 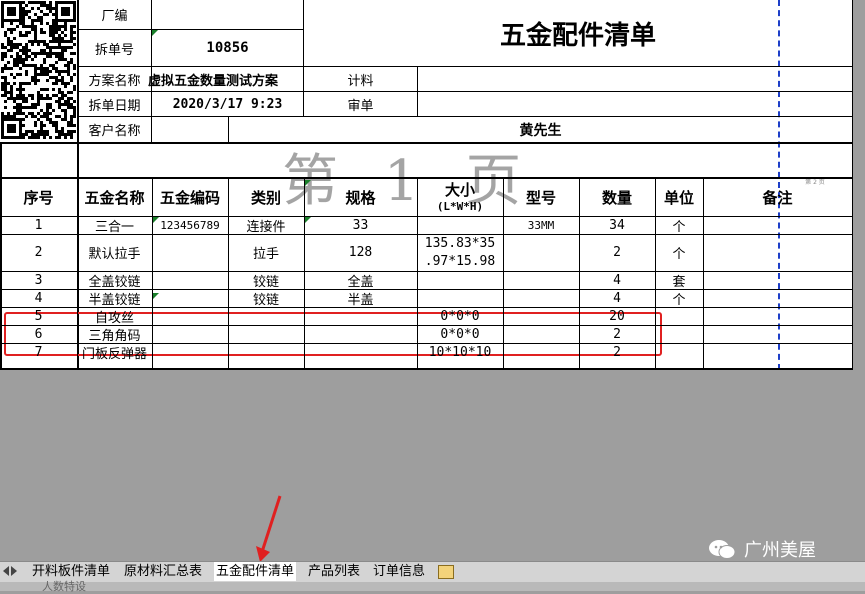 What do you see at coordinates (334, 571) in the screenshot?
I see `tab-product-list: 产品列表` at bounding box center [334, 571].